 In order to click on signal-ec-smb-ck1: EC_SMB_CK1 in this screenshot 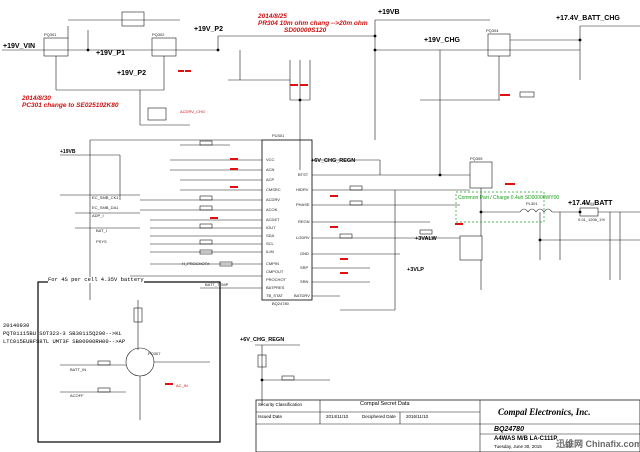, I will do `click(105, 197)`.